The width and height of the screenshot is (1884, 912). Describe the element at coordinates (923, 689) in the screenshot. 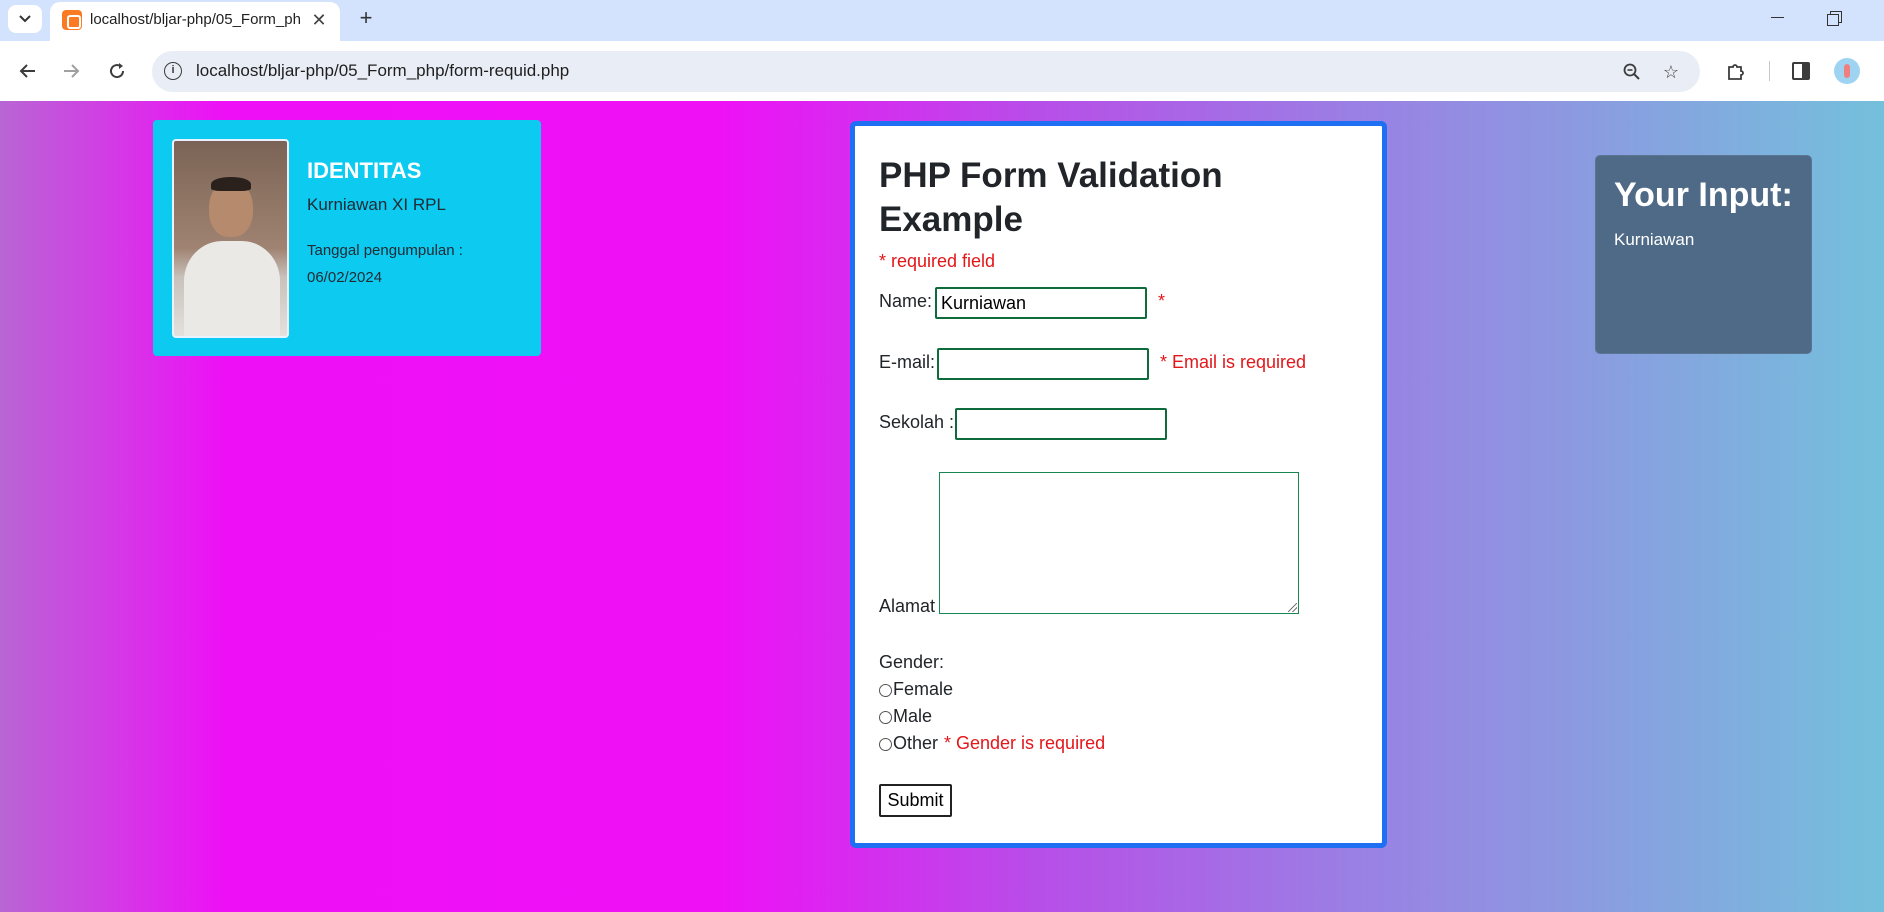

I see `radio-female-label: Female` at that location.